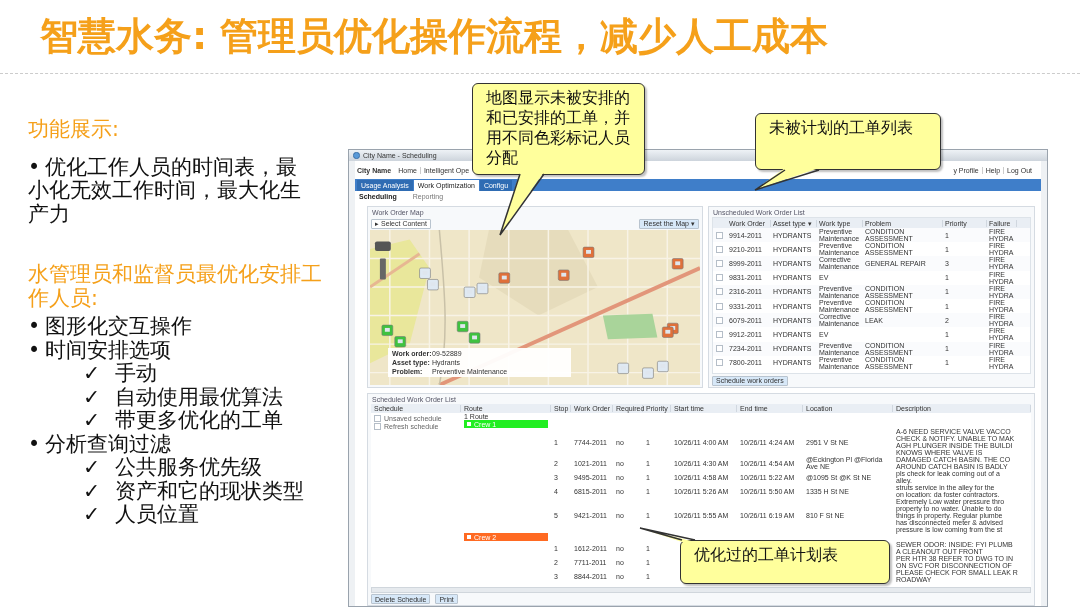 The width and height of the screenshot is (1080, 608). I want to click on check-item: ✓ 公共服务优先级, so click(172, 468).